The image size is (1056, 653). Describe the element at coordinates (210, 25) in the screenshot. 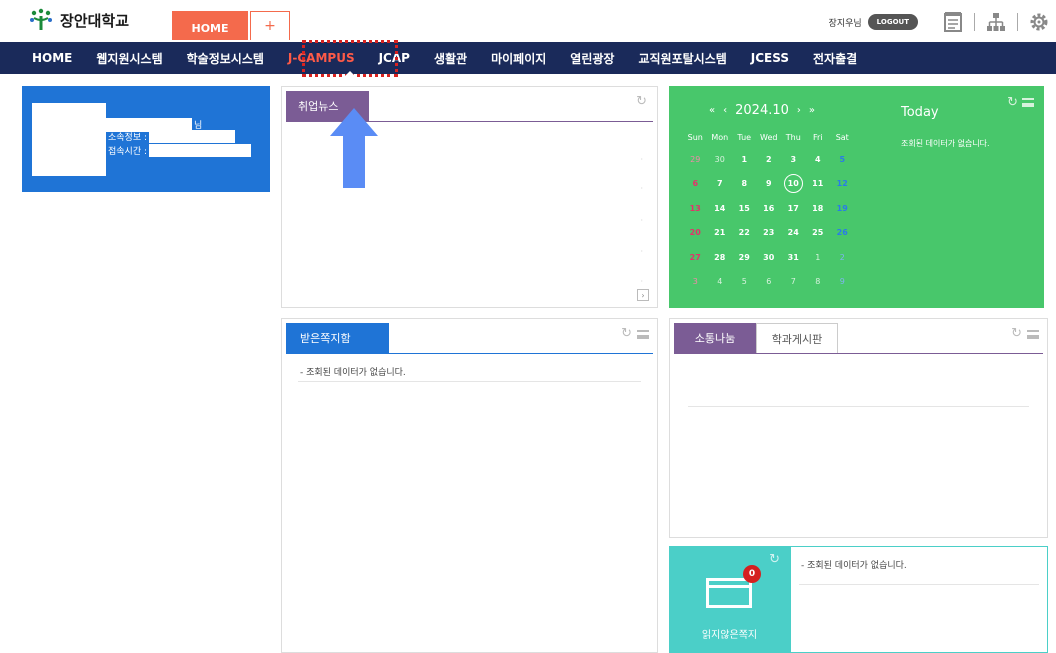

I see `tab-home: HOME` at that location.